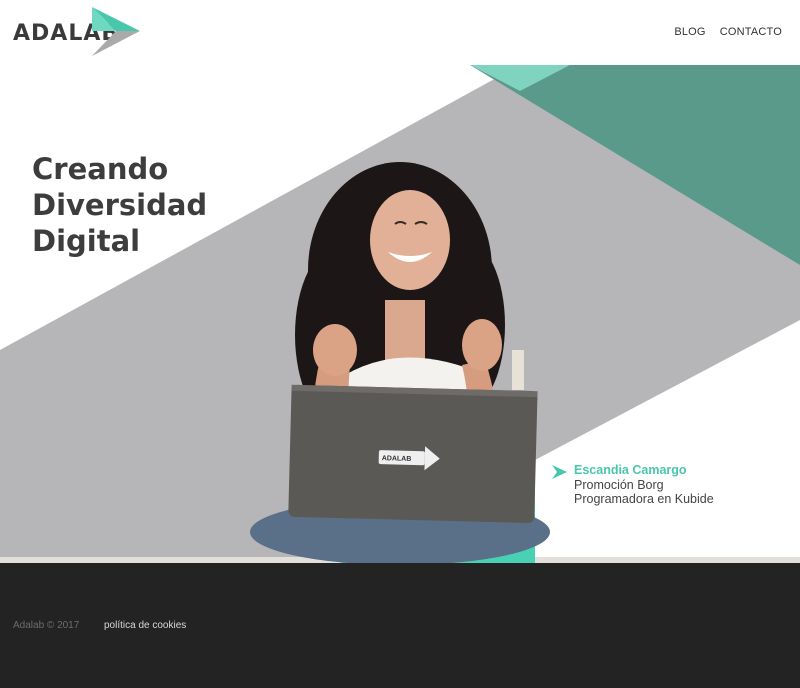 This screenshot has width=800, height=688. What do you see at coordinates (751, 32) in the screenshot?
I see `nav-contacto-link: CONTACTO` at bounding box center [751, 32].